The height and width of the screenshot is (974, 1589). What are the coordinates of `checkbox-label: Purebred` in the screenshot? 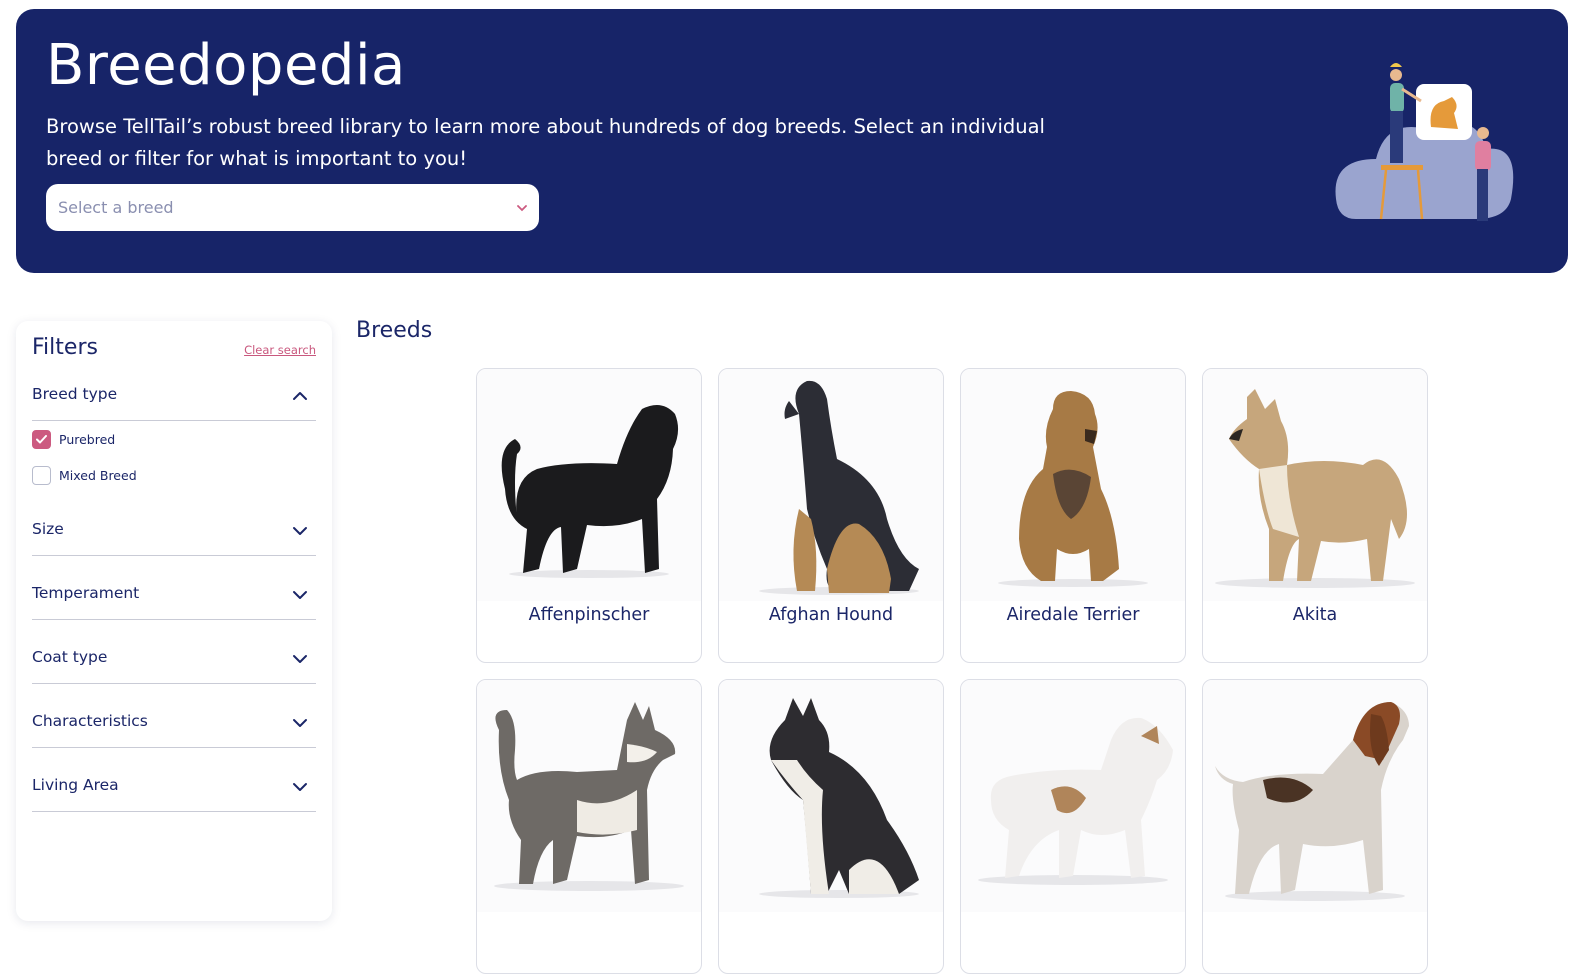 It's located at (87, 439).